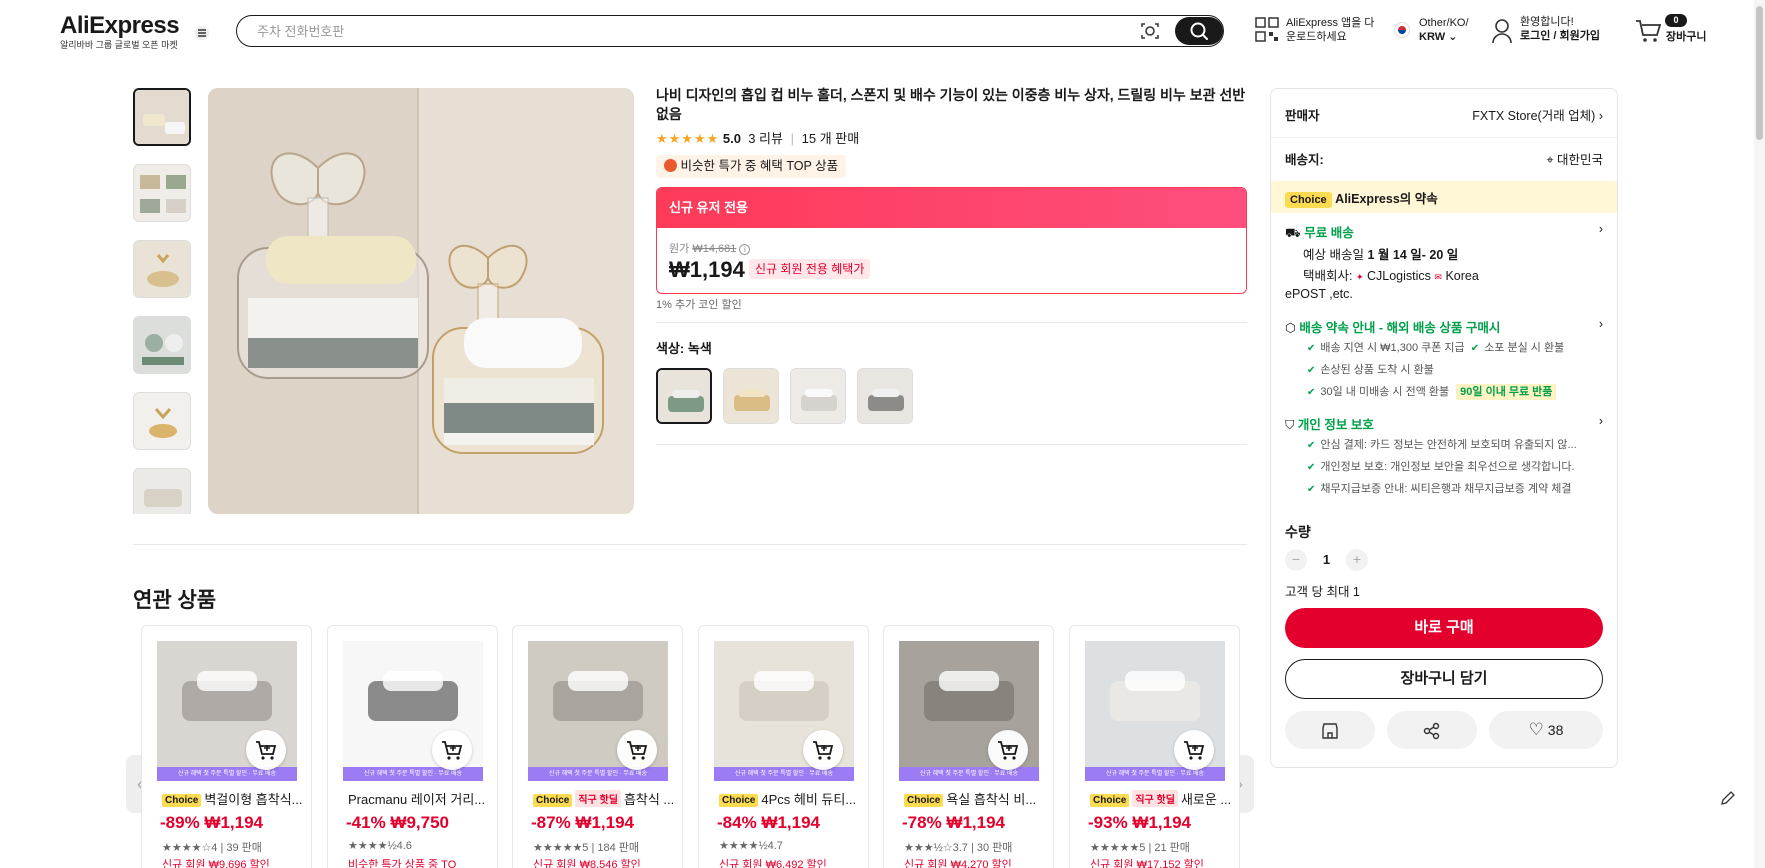  I want to click on carrier-label: 택배회사:, so click(1328, 276).